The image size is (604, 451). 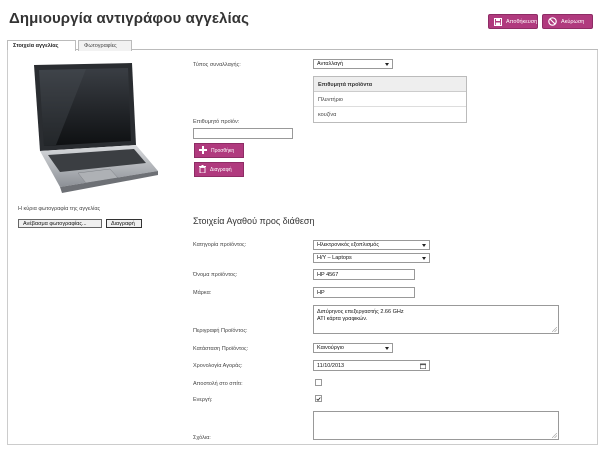 I want to click on active-checkbox, so click(x=318, y=398).